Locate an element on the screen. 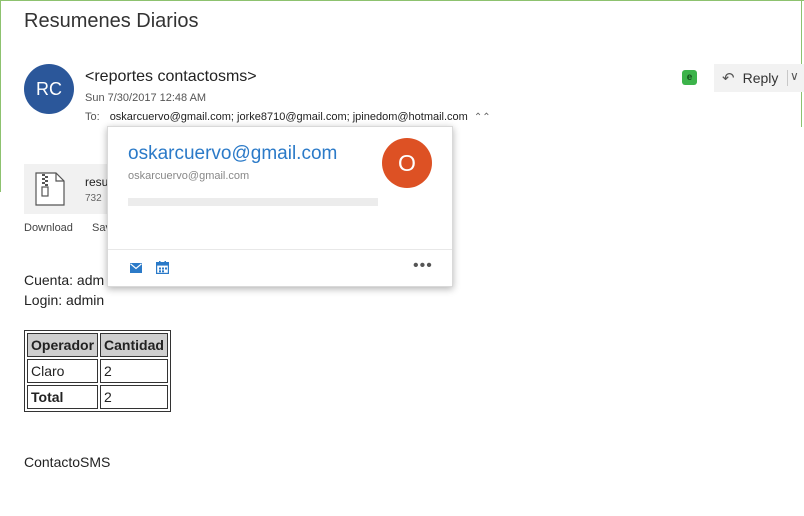 The width and height of the screenshot is (804, 516). attachment-size: 732 is located at coordinates (93, 198).